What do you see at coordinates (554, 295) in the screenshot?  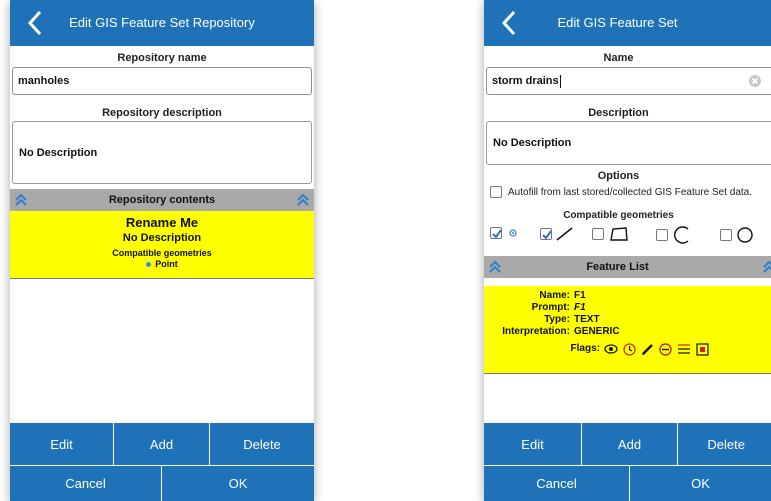 I see `feature-name-key: Name:` at bounding box center [554, 295].